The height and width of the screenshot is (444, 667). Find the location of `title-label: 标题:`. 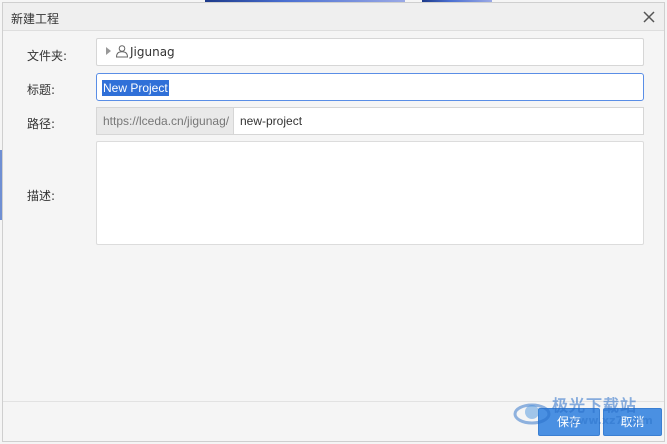

title-label: 标题: is located at coordinates (41, 90).